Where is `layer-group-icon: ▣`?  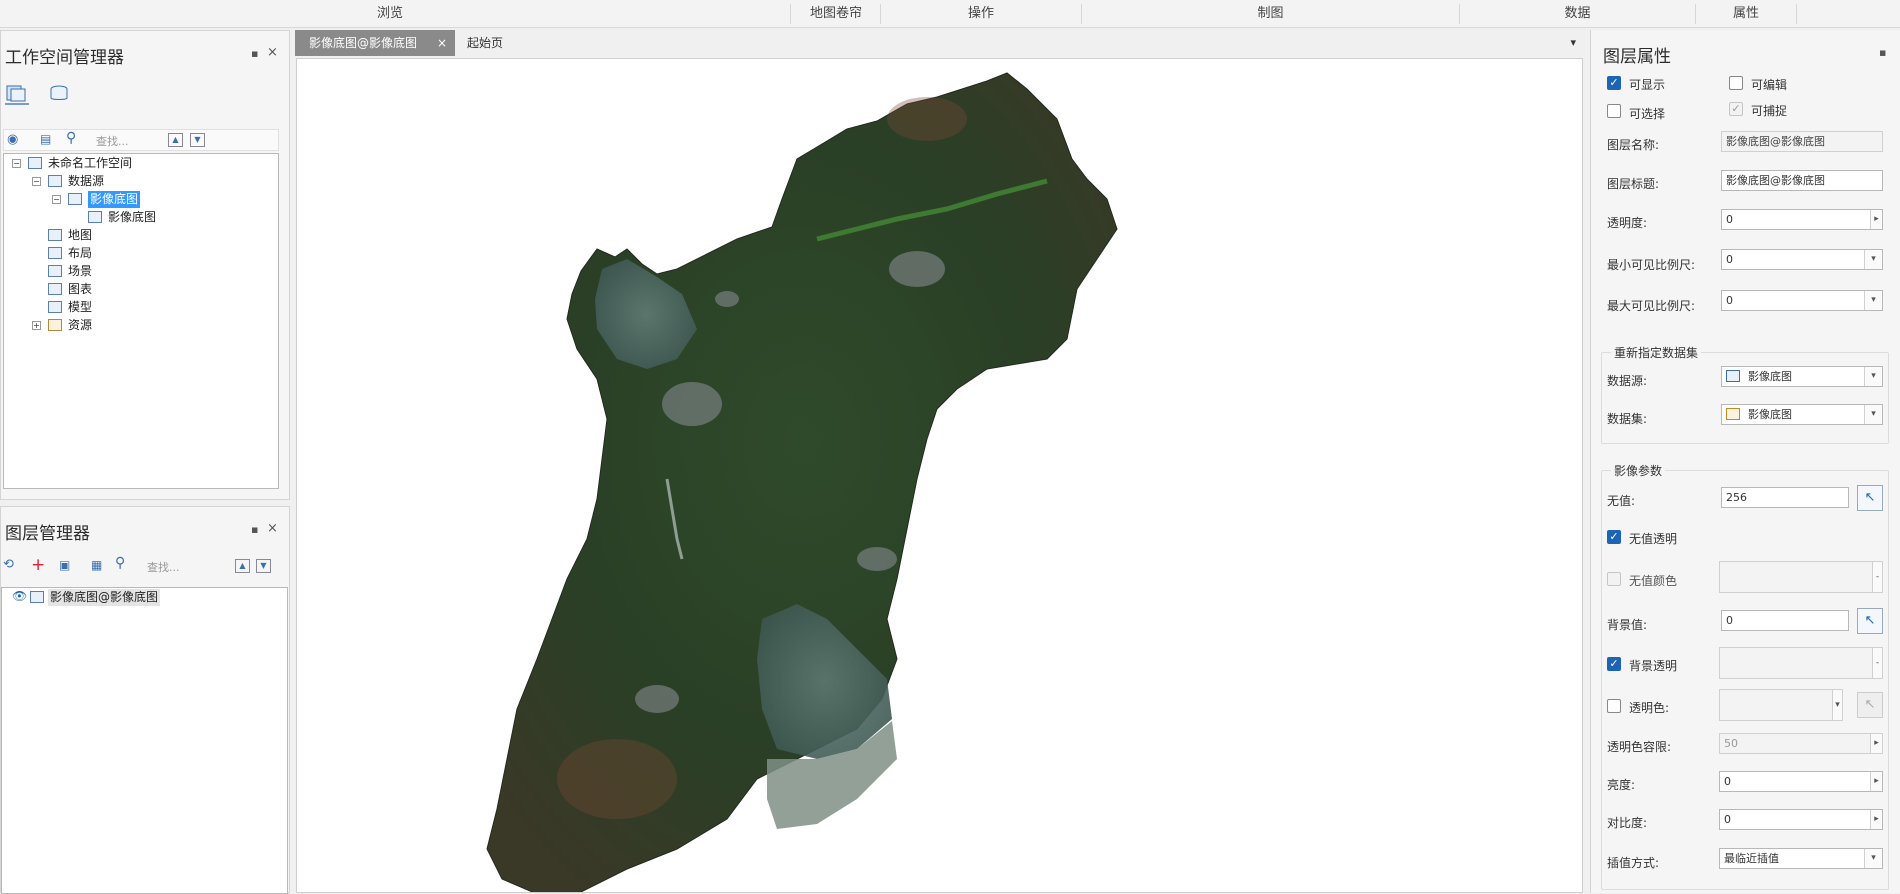 layer-group-icon: ▣ is located at coordinates (64, 565).